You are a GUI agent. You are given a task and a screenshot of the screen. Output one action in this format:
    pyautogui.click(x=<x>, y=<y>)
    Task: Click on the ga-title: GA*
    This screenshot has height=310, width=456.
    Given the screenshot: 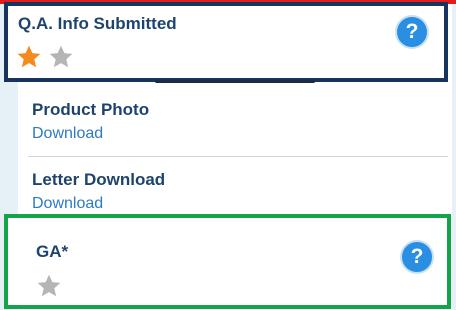 What is the action you would take?
    pyautogui.click(x=52, y=251)
    